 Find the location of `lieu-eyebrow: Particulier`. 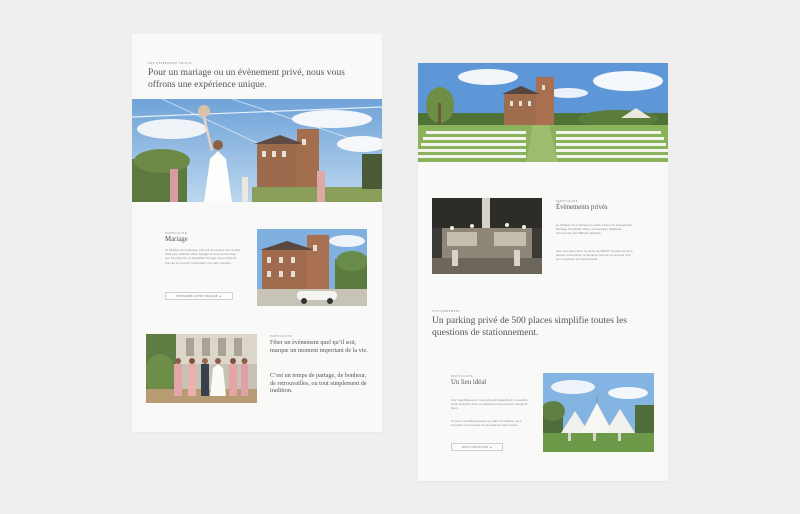

lieu-eyebrow: Particulier is located at coordinates (462, 376).